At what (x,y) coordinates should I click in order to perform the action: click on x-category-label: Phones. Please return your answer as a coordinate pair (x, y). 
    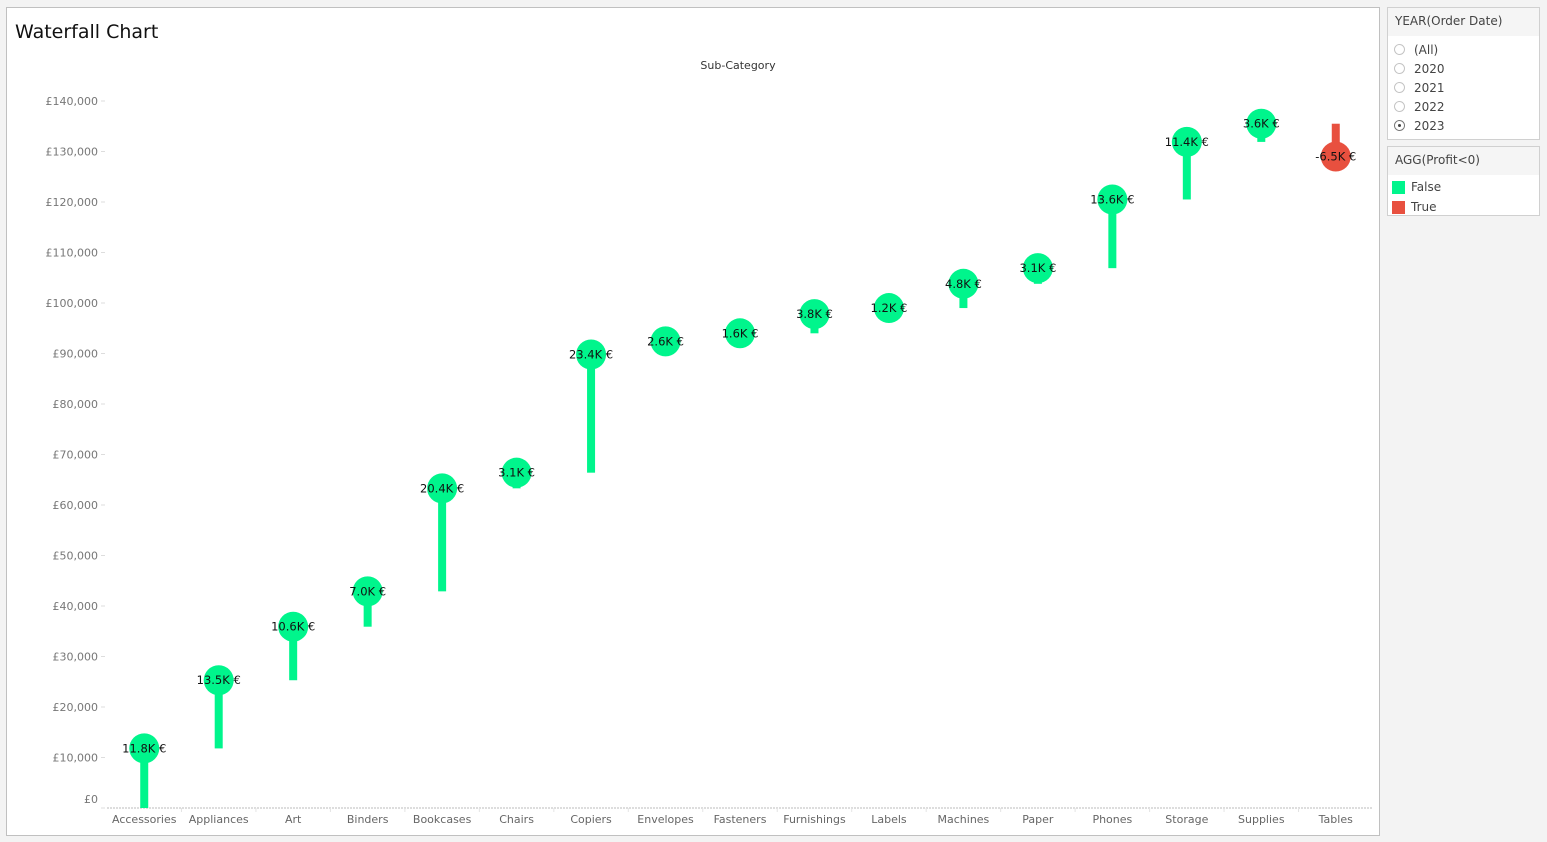
    Looking at the image, I should click on (1112, 819).